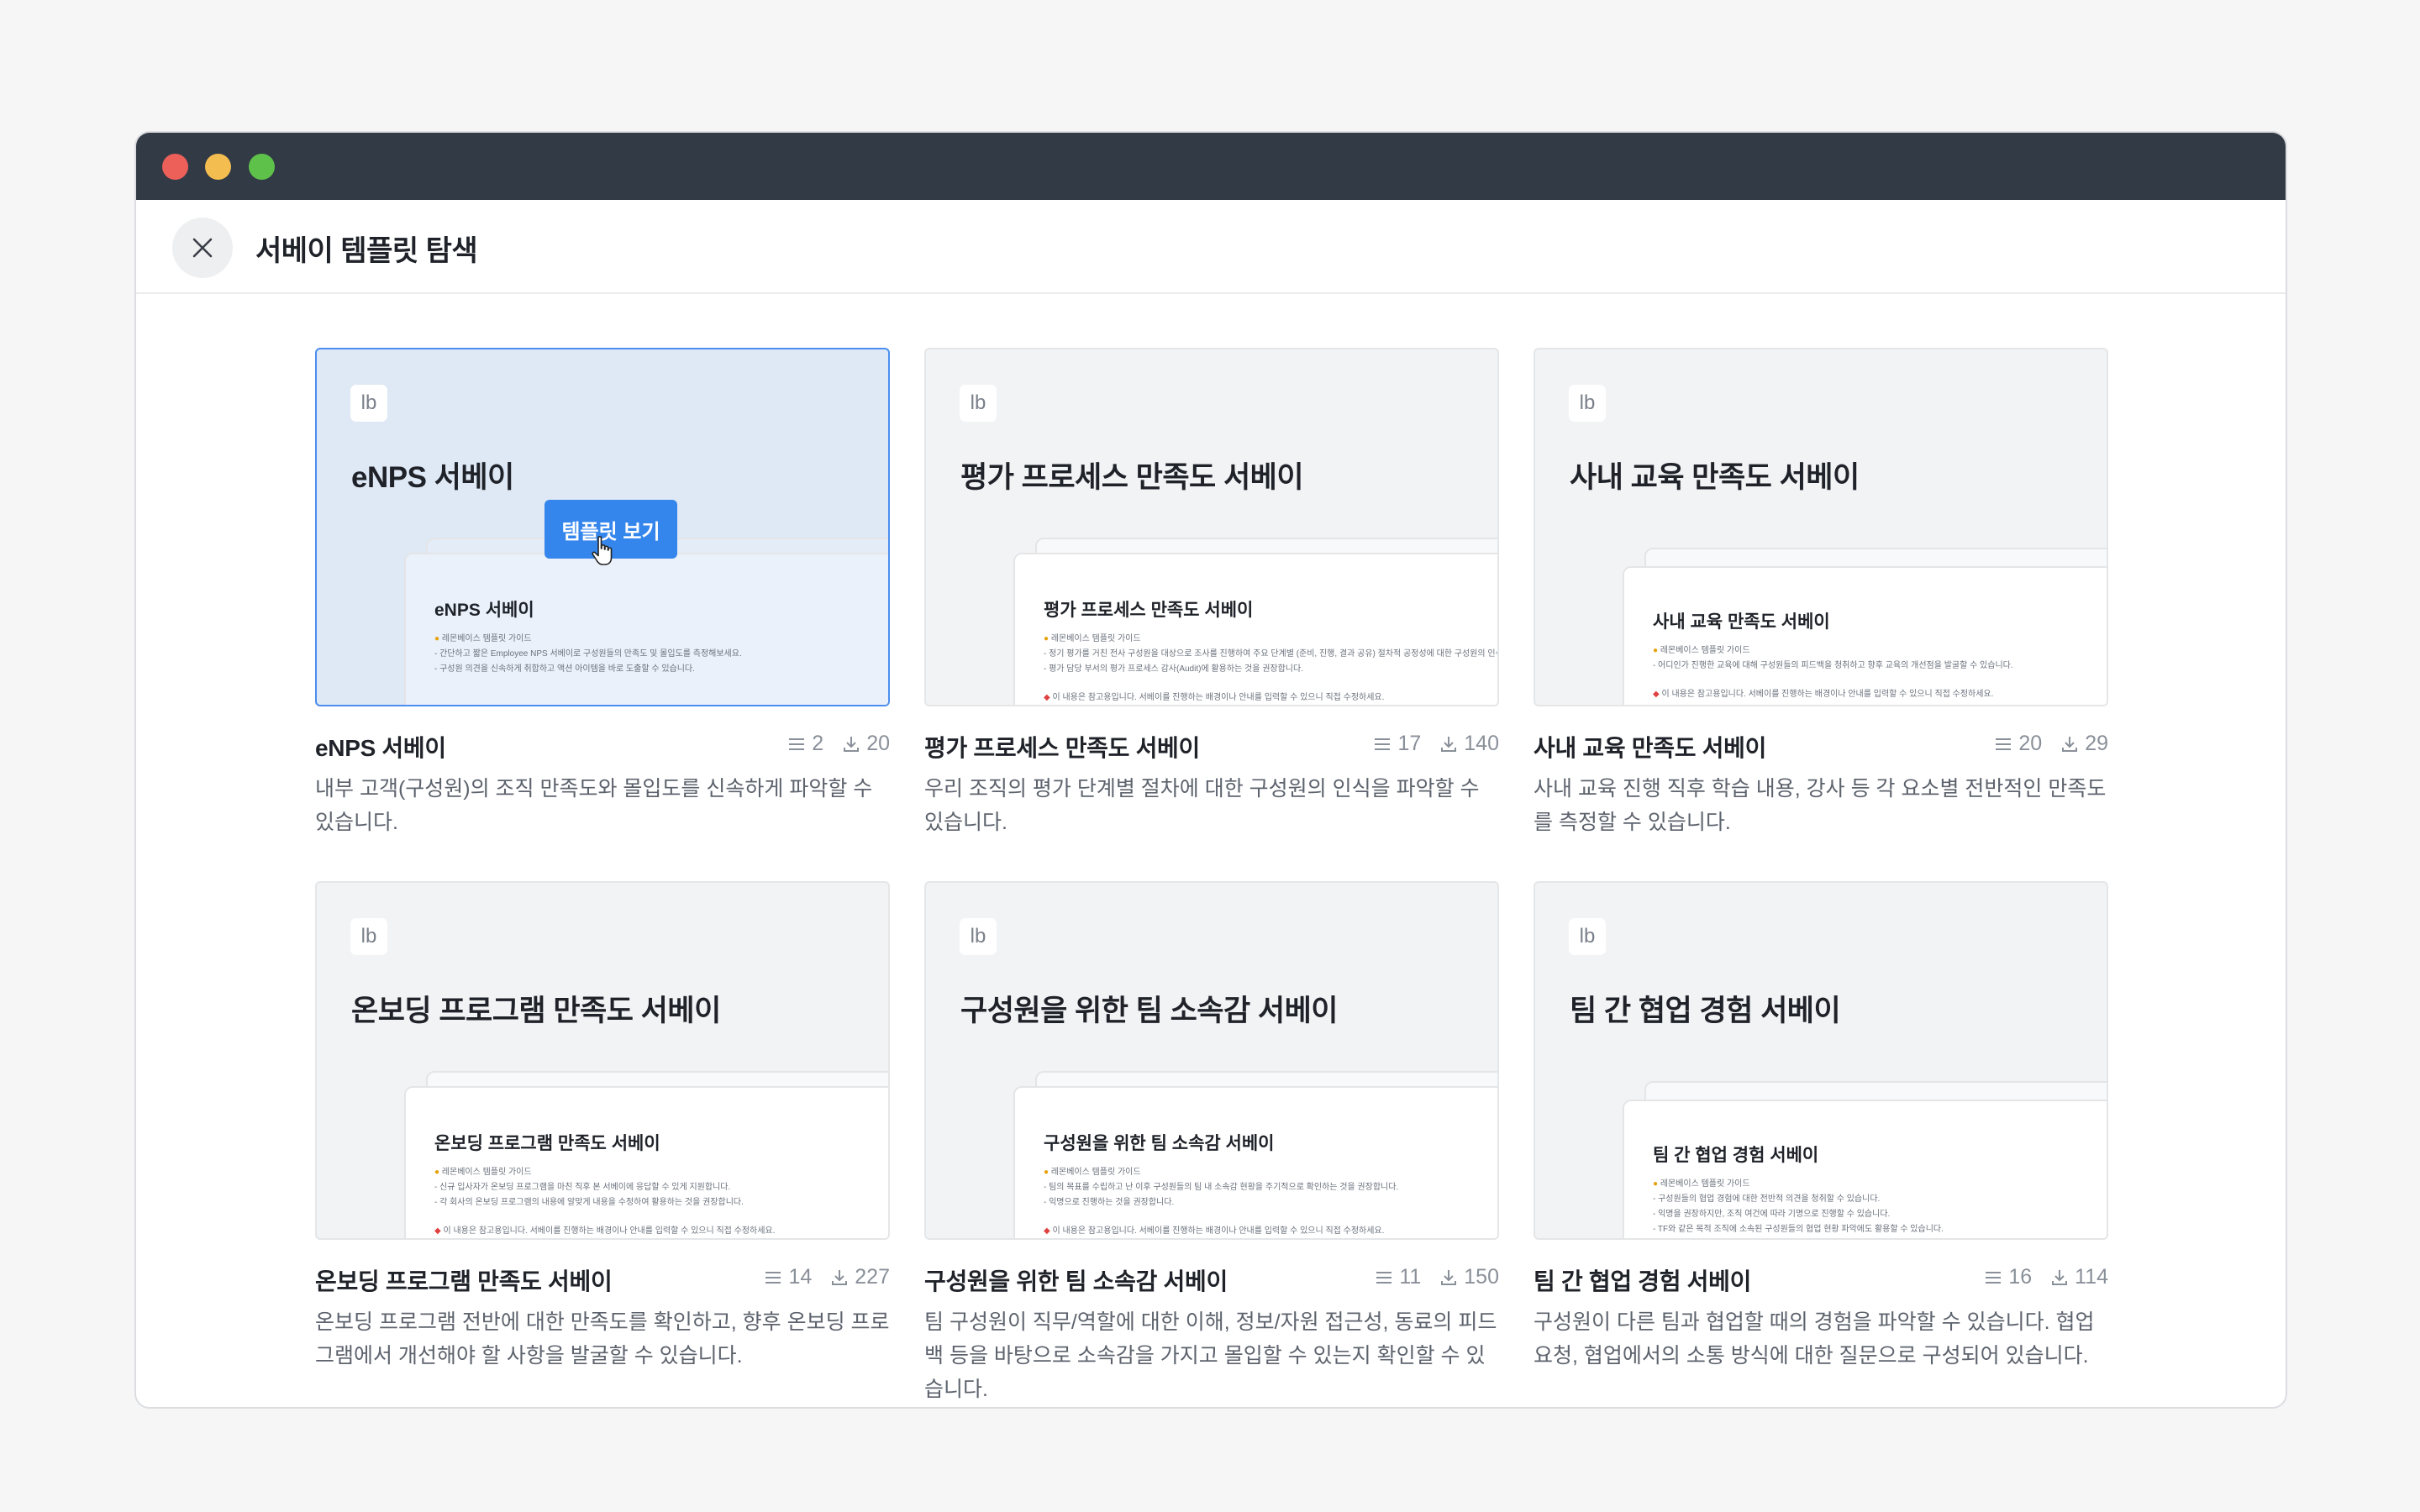 The height and width of the screenshot is (1512, 2420). Describe the element at coordinates (1650, 747) in the screenshot. I see `template-name: 사내 교육 만족도 서베이` at that location.